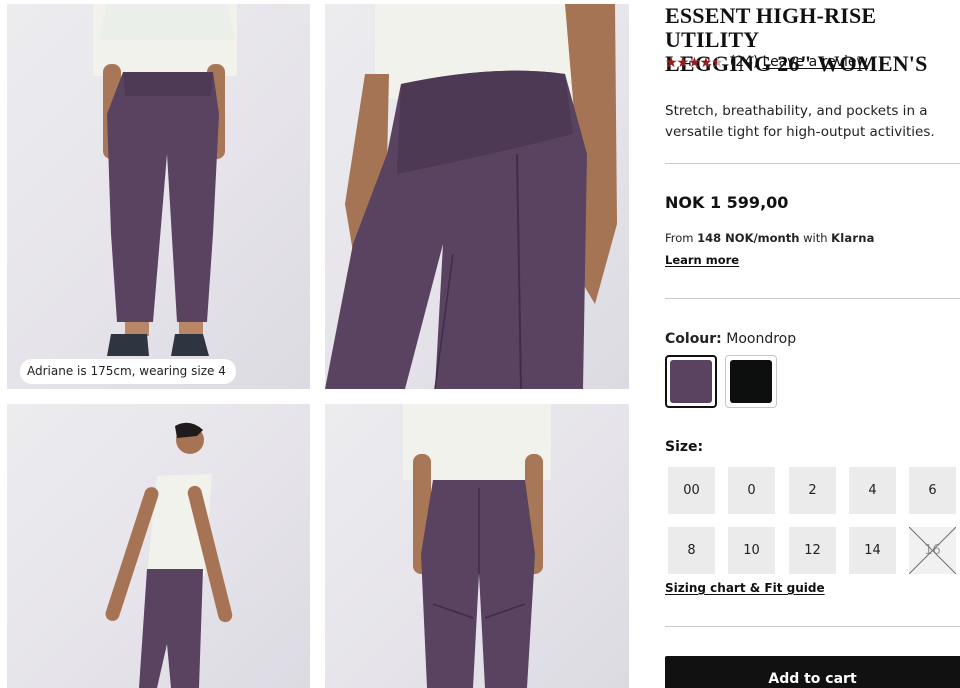  What do you see at coordinates (693, 339) in the screenshot?
I see `colour-label-heading: Colour:` at bounding box center [693, 339].